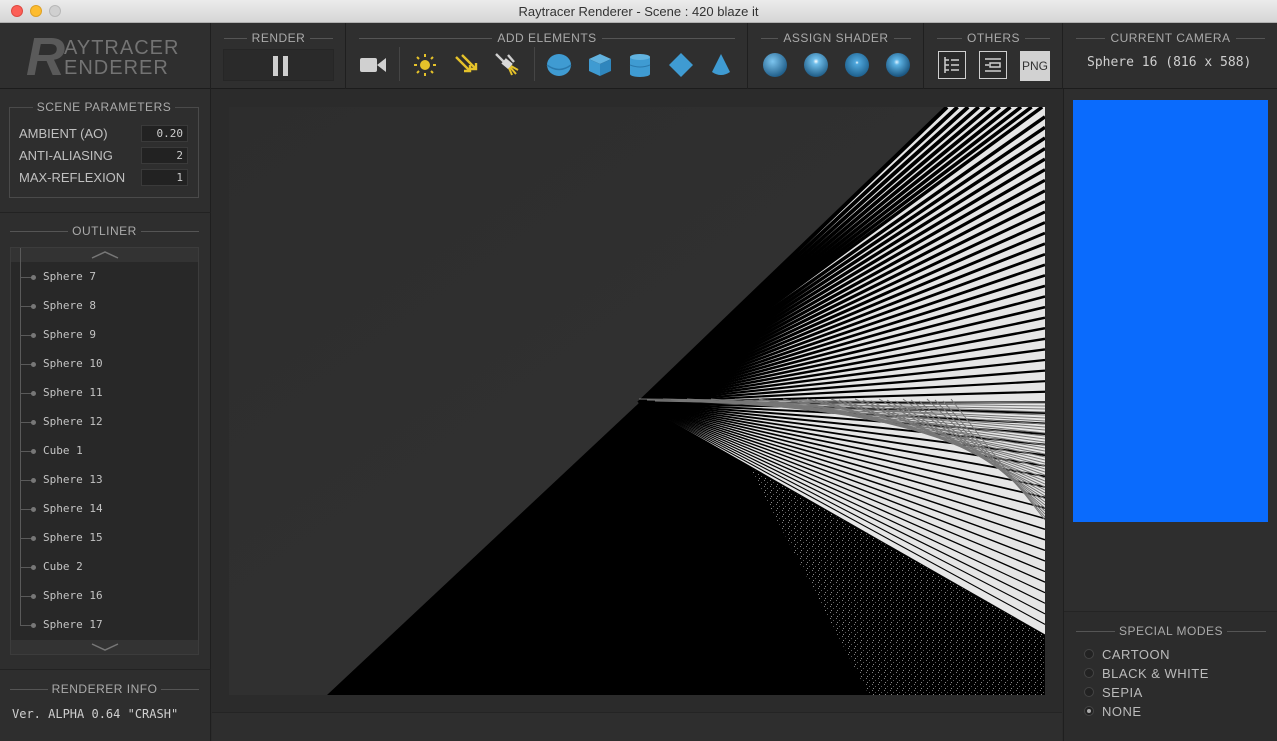  I want to click on list-button, so click(952, 65).